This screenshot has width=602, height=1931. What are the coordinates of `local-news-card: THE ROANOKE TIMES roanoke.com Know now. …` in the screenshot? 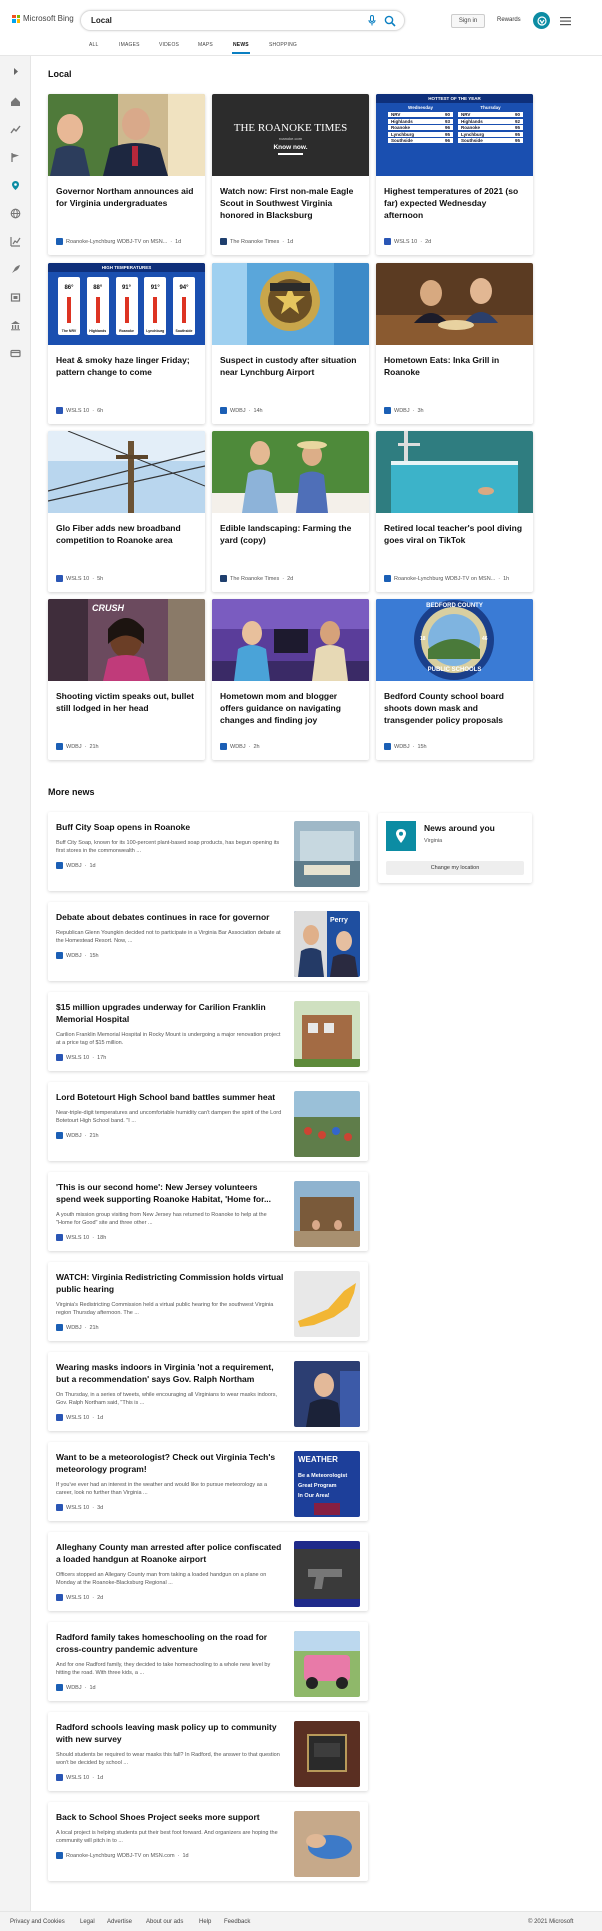 It's located at (290, 174).